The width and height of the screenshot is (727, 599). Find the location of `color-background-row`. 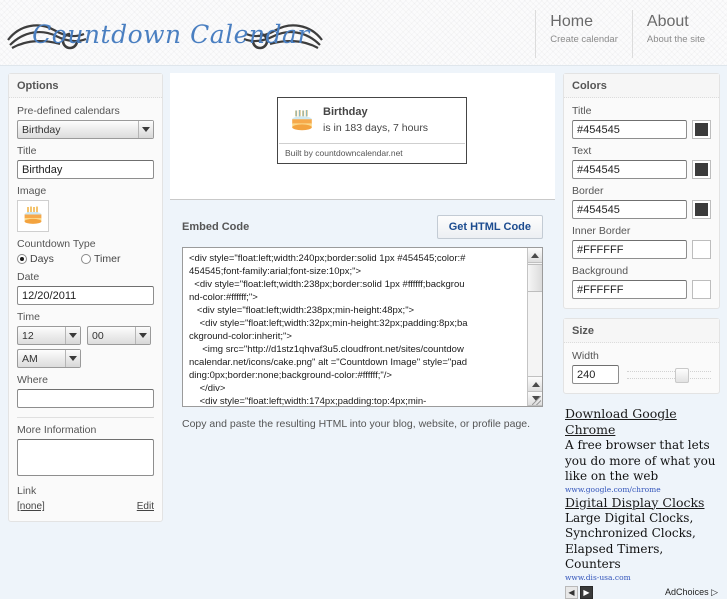

color-background-row is located at coordinates (641, 289).